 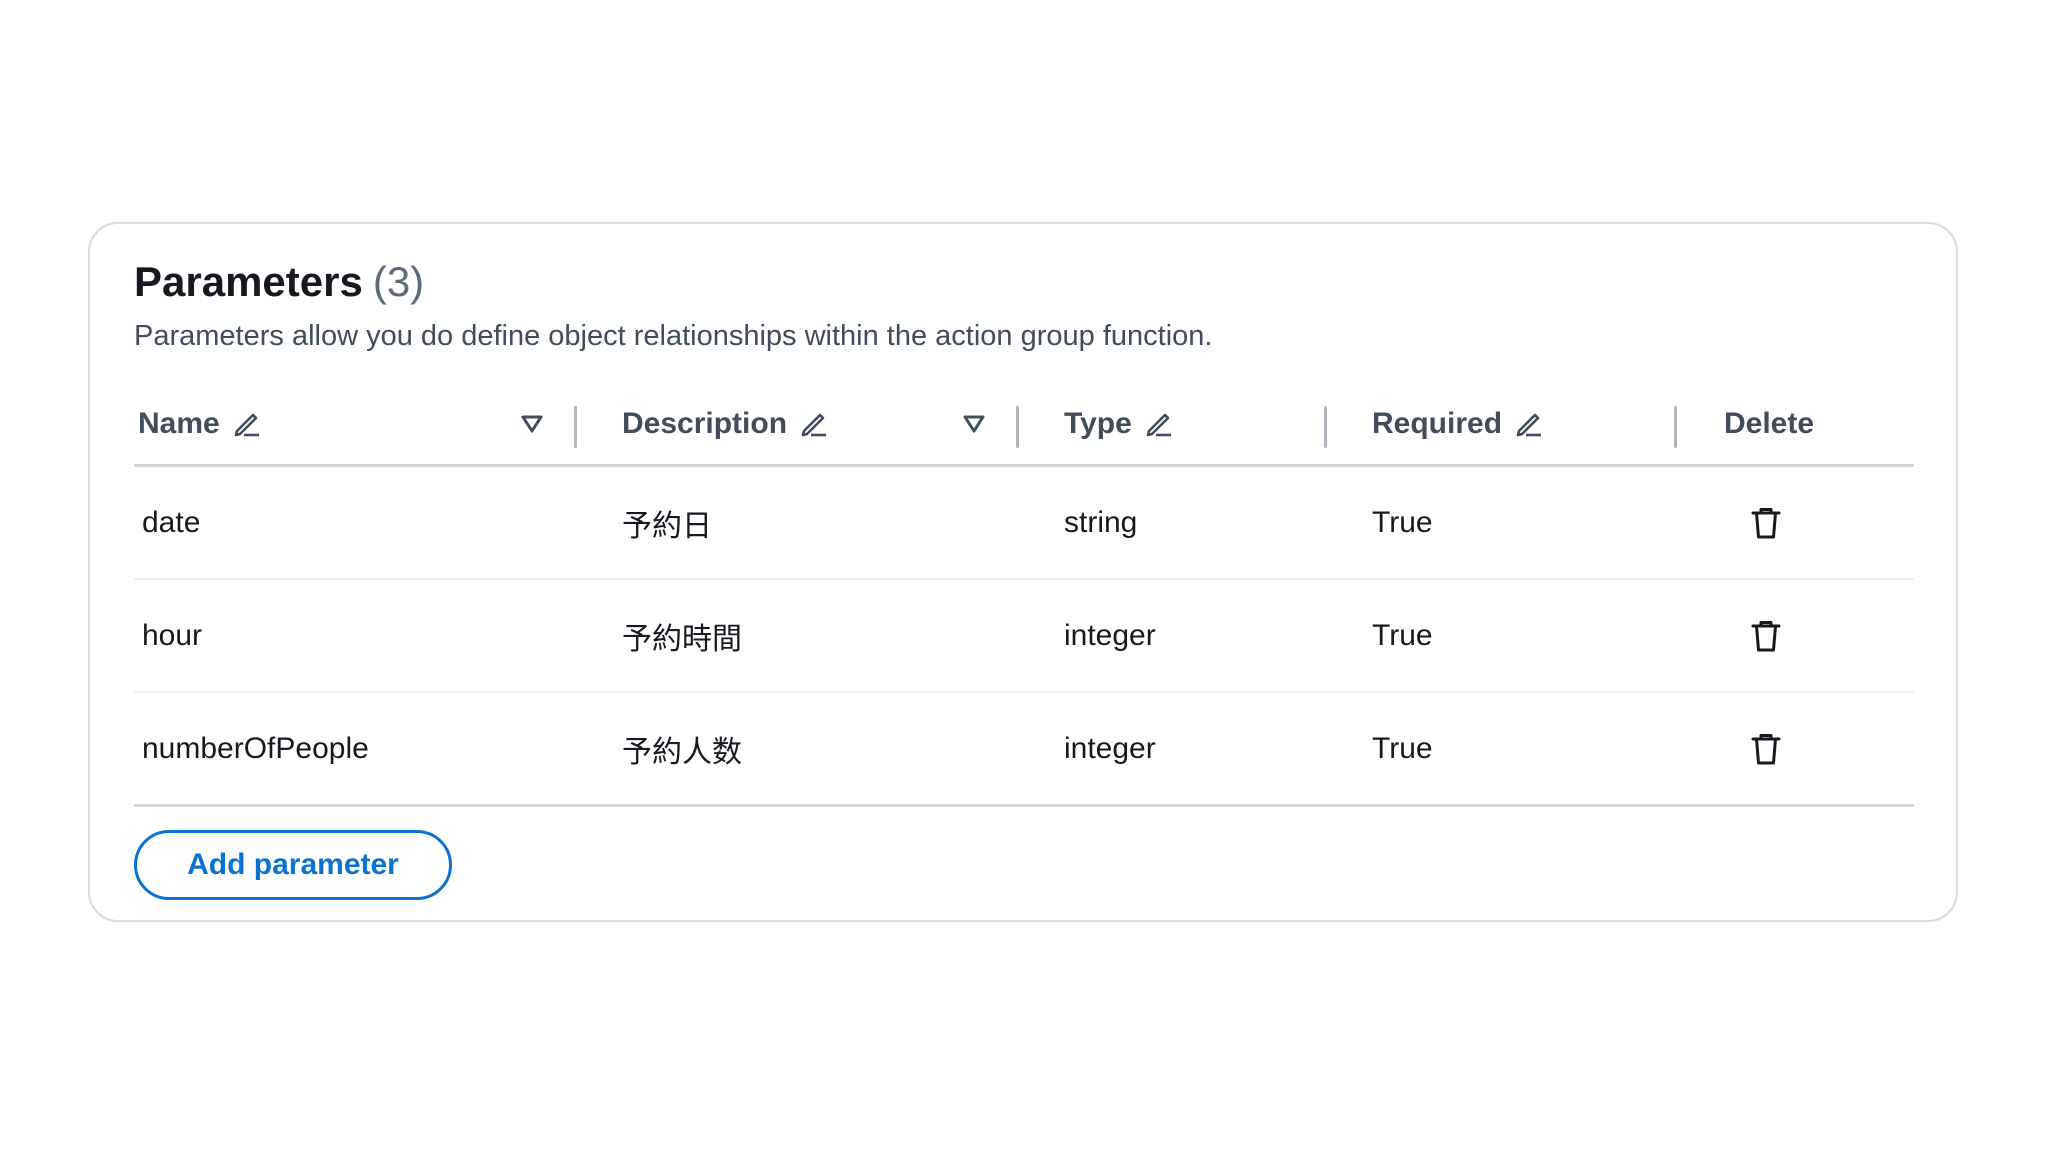 I want to click on cell-name: hour, so click(x=172, y=635).